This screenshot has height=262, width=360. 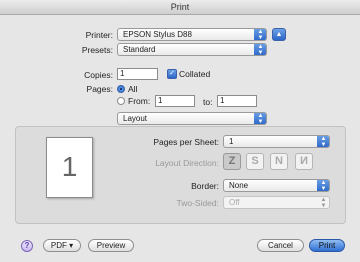 I want to click on pages-per-sheet-label: Pages per Sheet:, so click(x=186, y=142).